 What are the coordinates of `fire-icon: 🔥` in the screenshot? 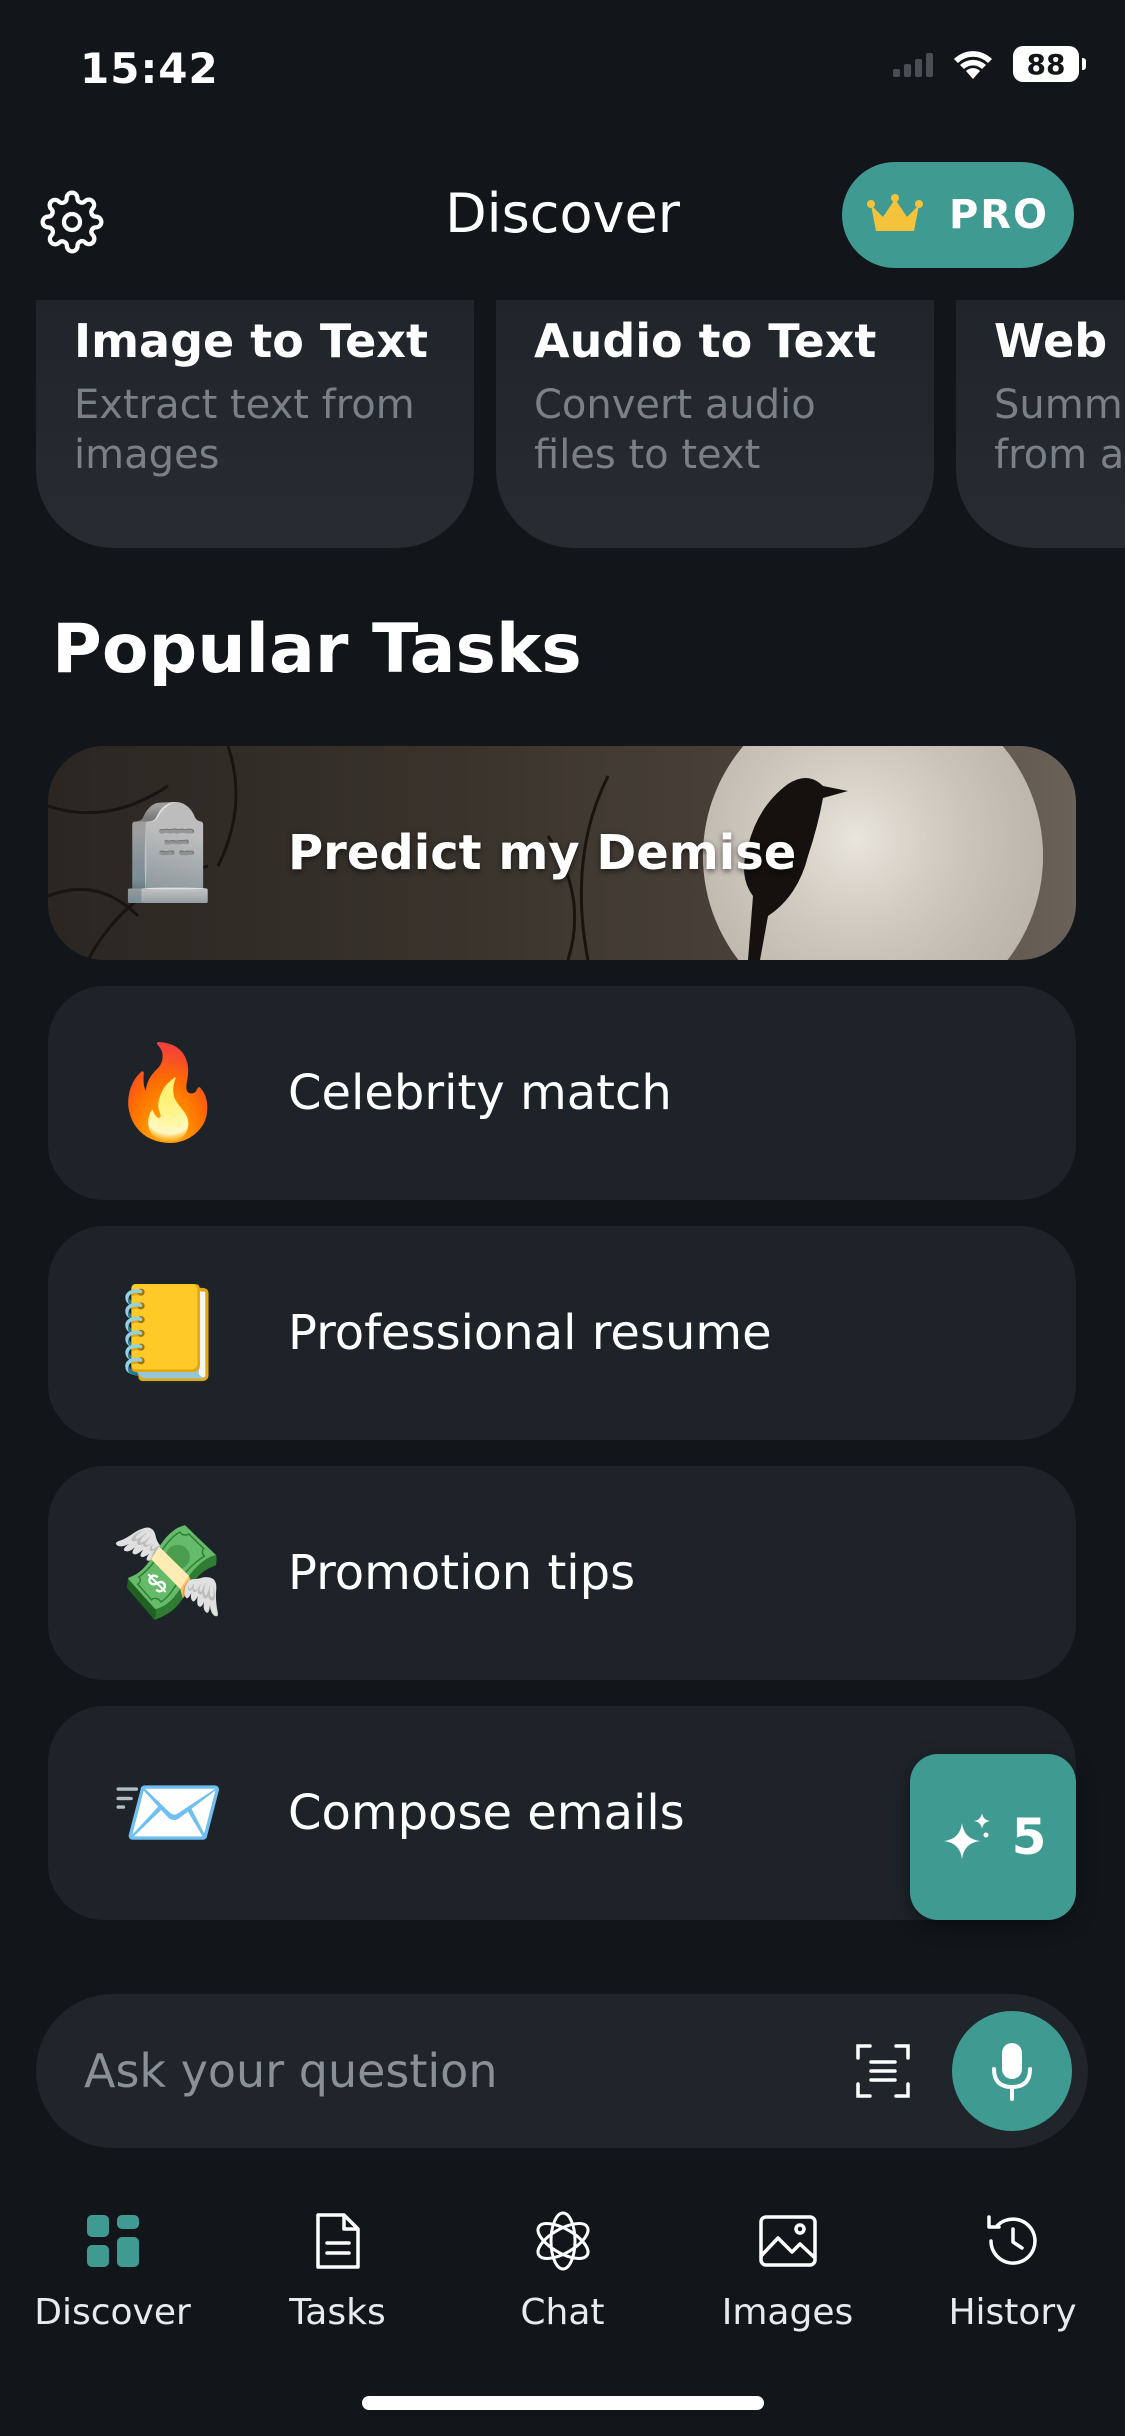 It's located at (168, 1092).